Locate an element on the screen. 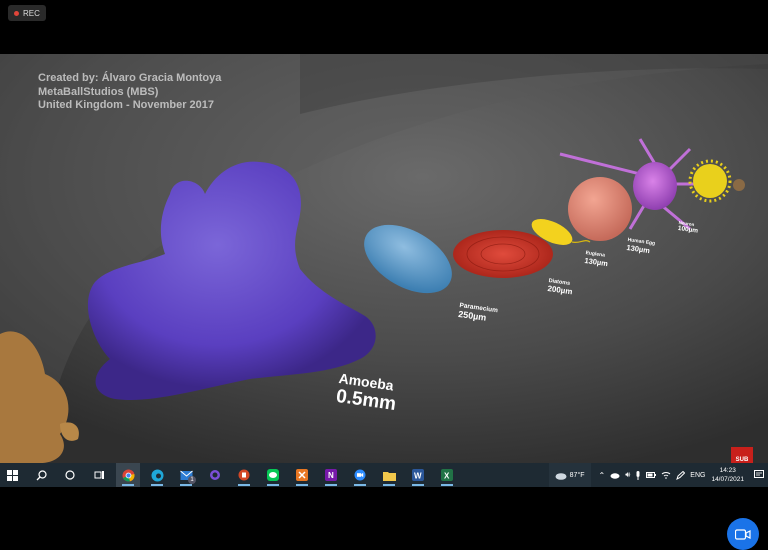 The height and width of the screenshot is (550, 768). clock-date: 14/07/2021 is located at coordinates (727, 479).